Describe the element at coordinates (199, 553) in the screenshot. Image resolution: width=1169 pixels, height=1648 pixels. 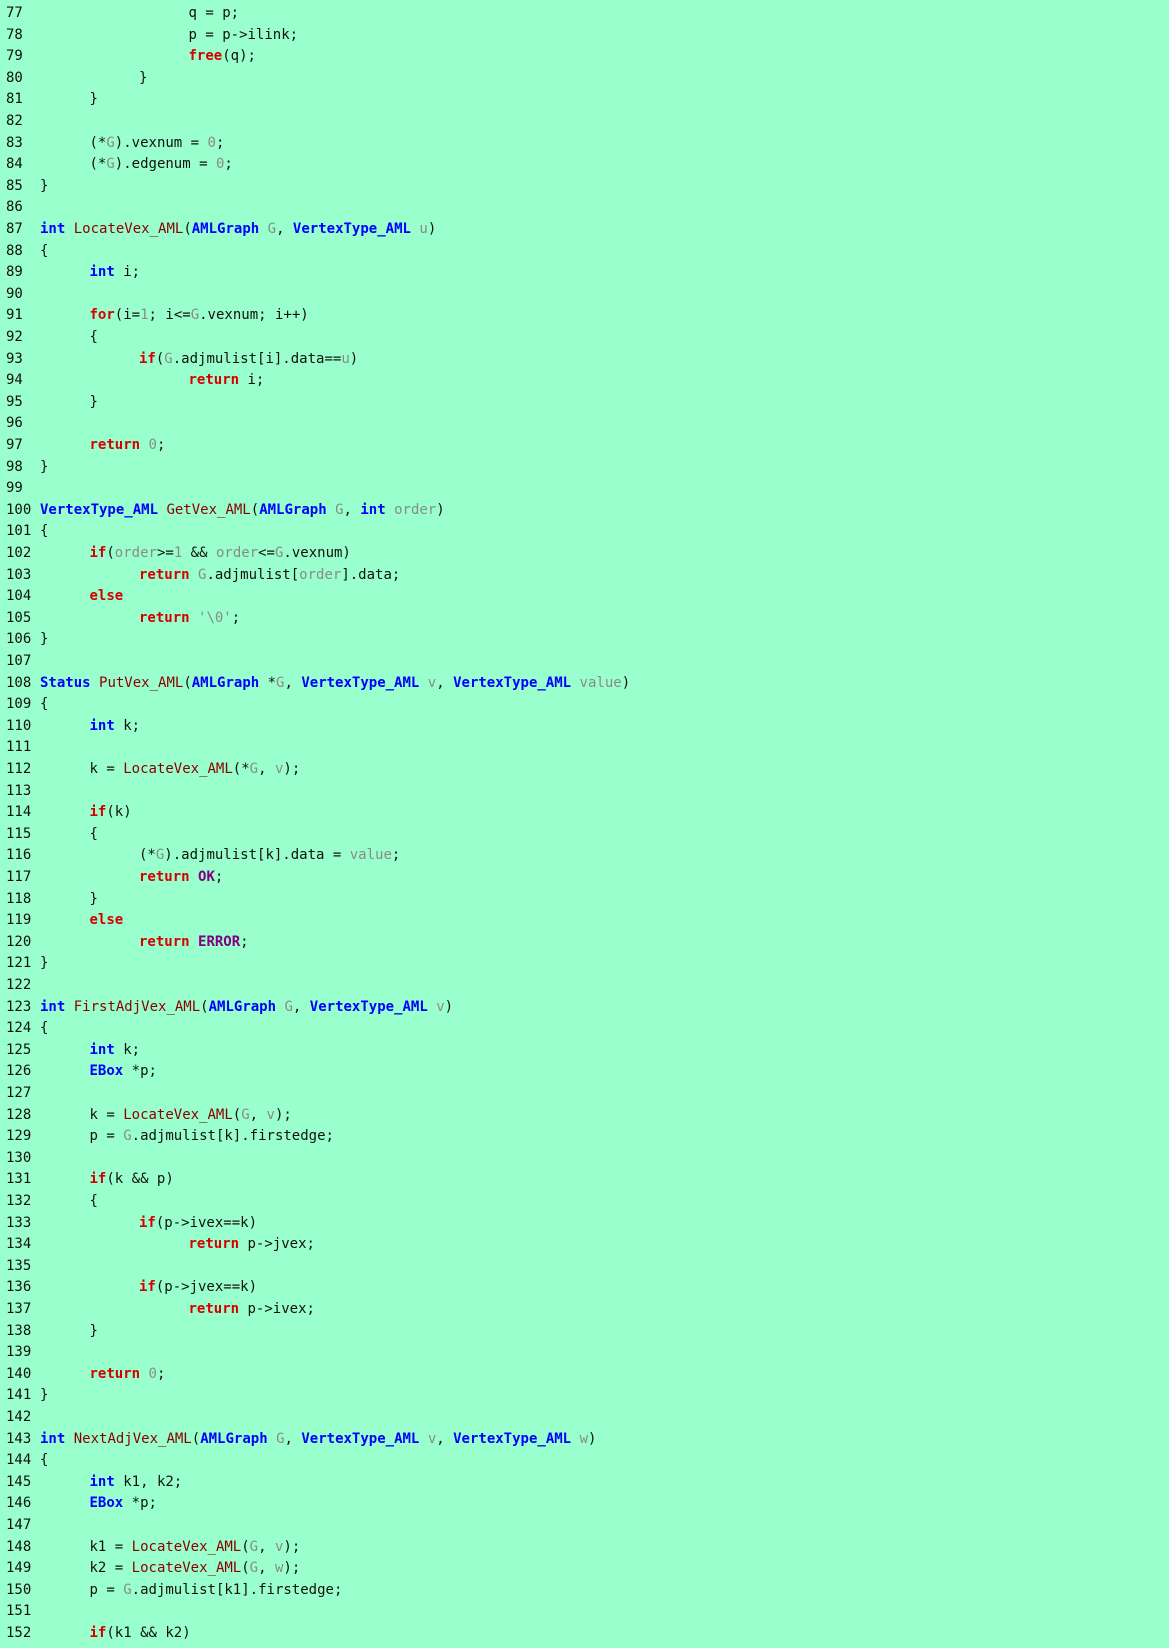
I see `code-token: &&` at that location.